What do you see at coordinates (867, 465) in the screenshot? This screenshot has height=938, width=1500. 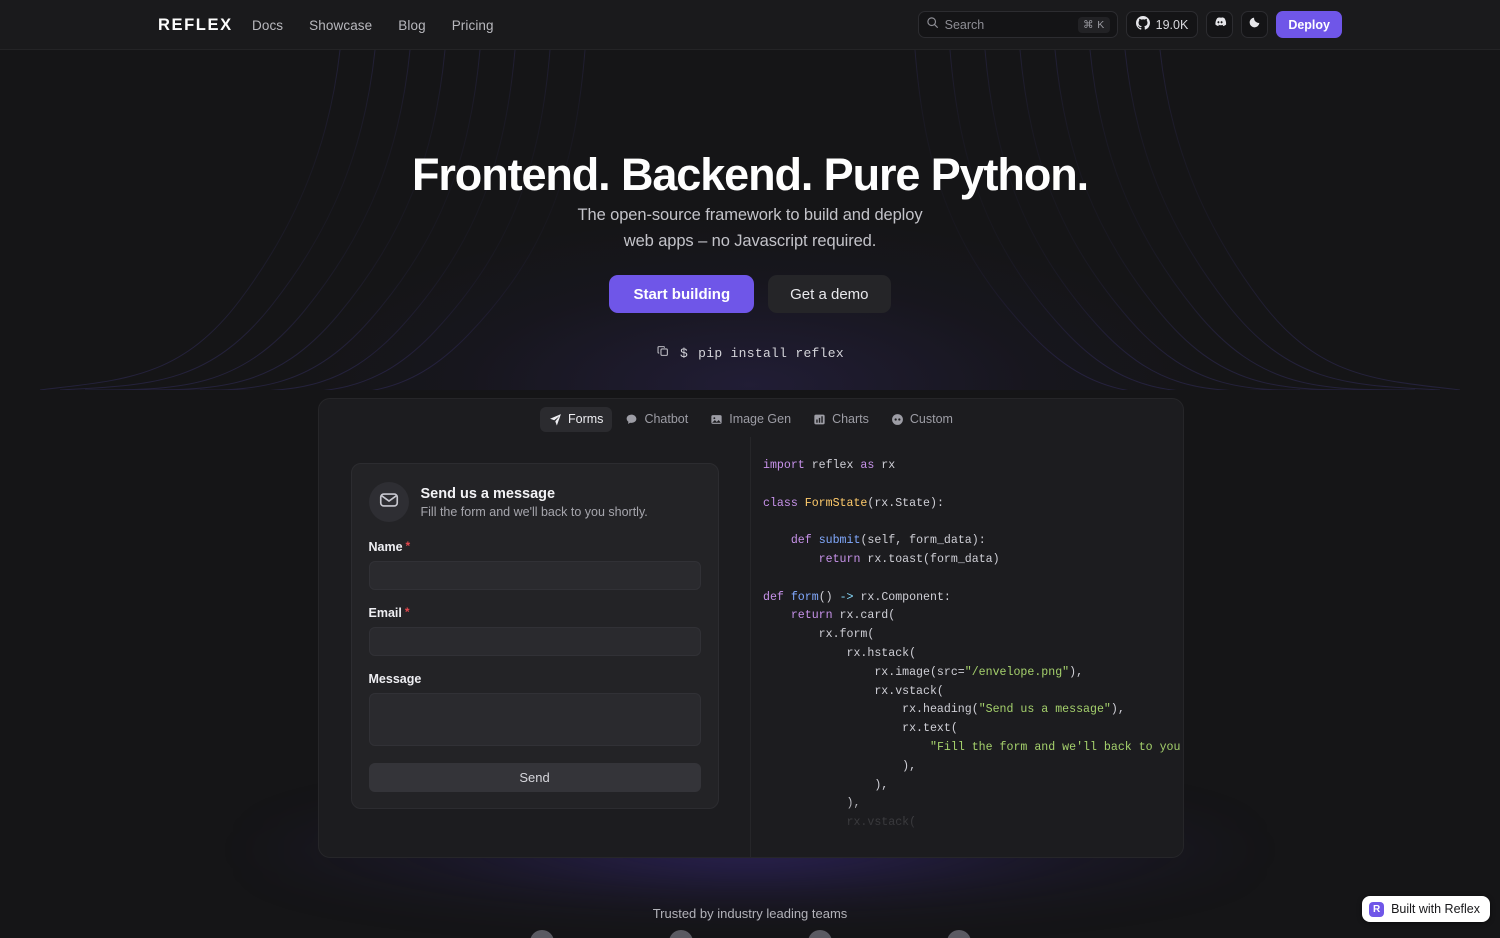 I see `code-token: as` at bounding box center [867, 465].